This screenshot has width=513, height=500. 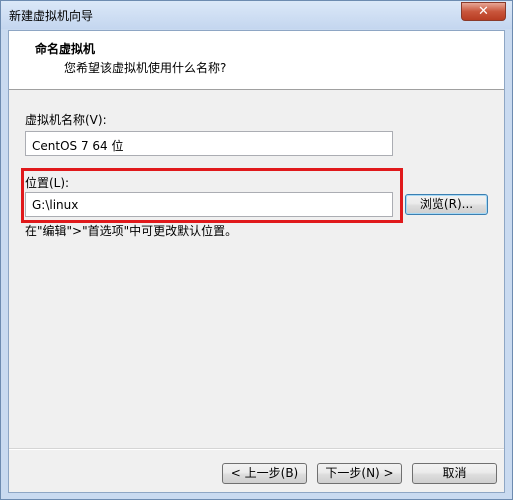 I want to click on vm-name-input: CentOS 7 64 位, so click(x=209, y=143).